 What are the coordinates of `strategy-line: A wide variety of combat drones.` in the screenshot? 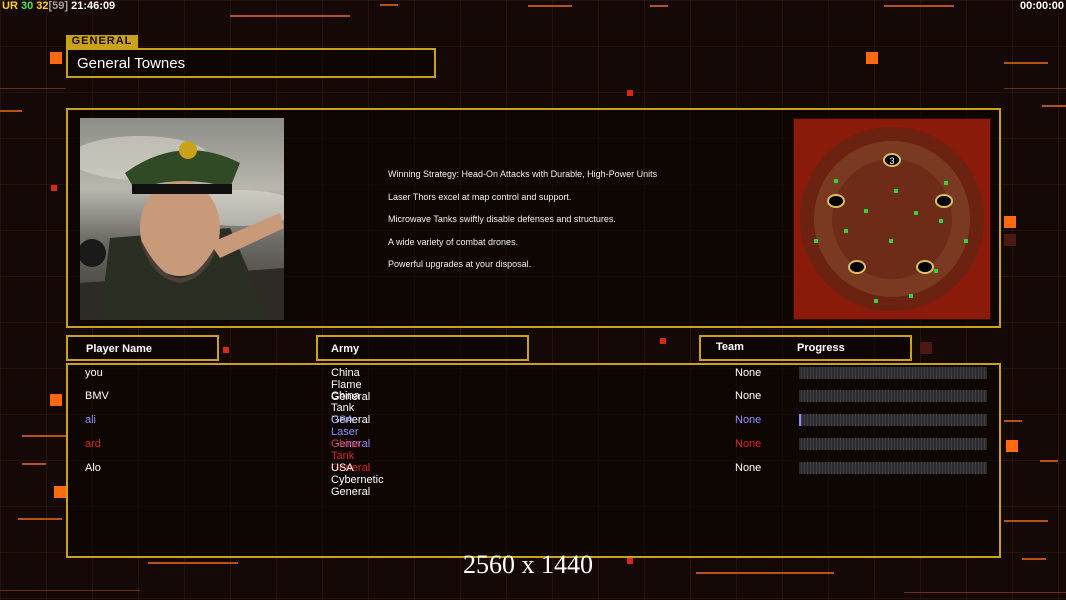 It's located at (453, 242).